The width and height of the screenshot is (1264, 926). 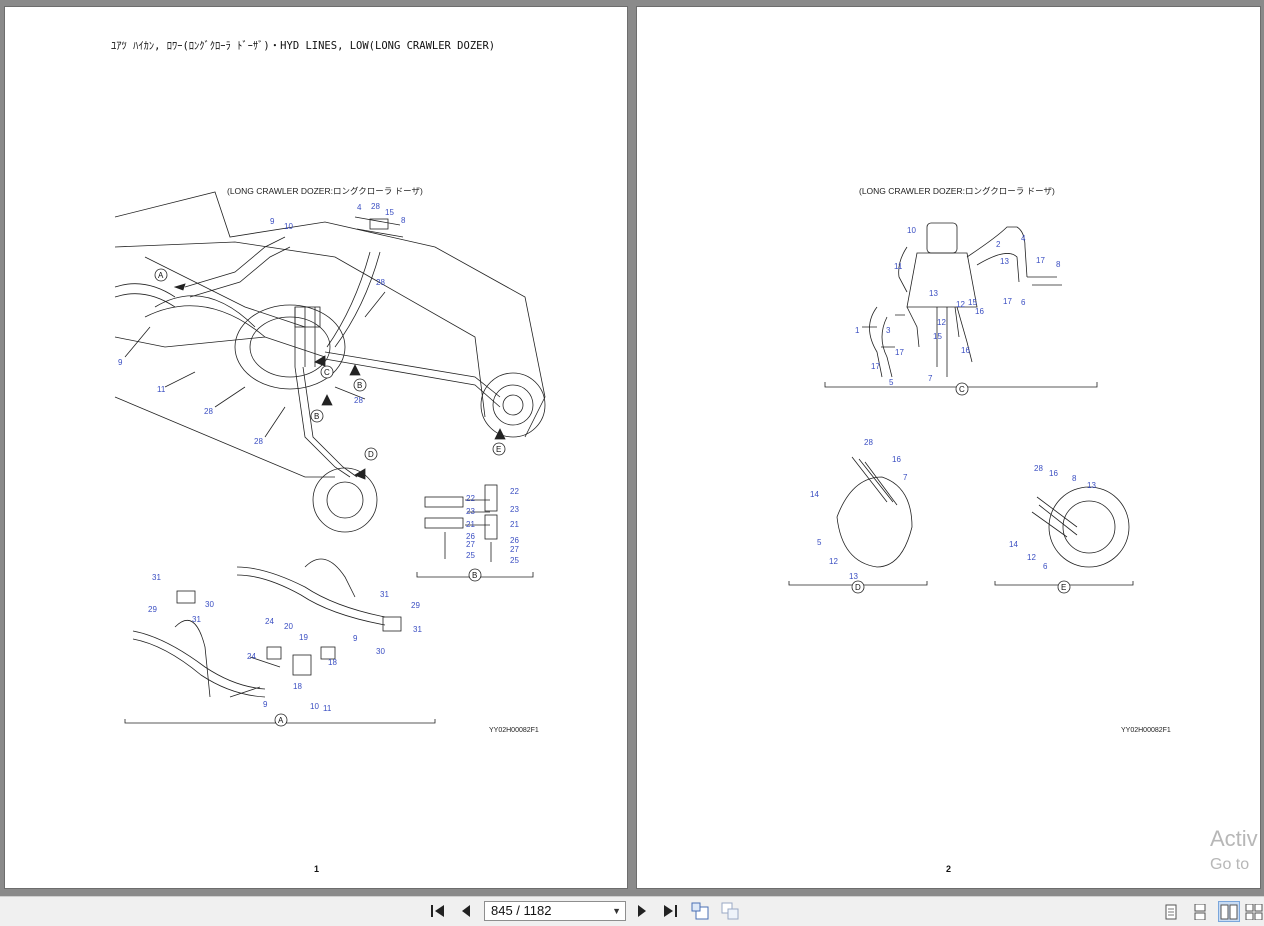 I want to click on page-number-field: 845 / 1182 ▼, so click(x=555, y=911).